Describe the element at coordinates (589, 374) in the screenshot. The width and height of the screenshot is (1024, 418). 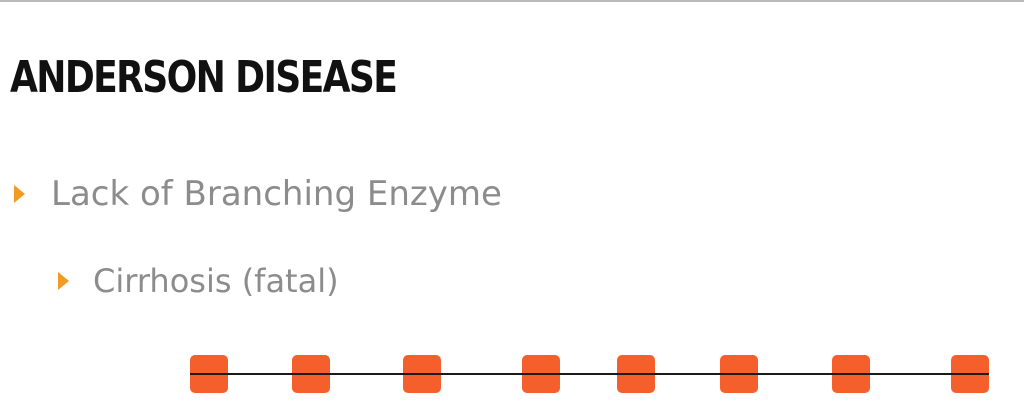
I see `glucose-chain-svg` at that location.